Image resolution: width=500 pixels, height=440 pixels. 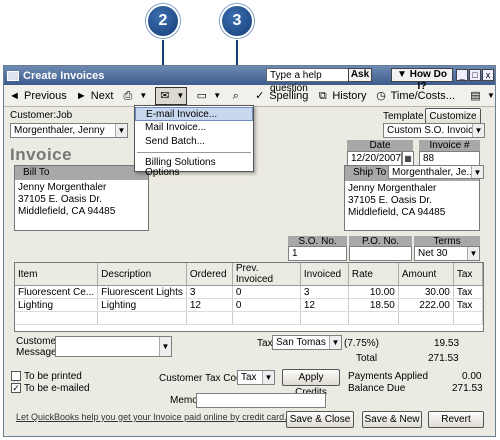 I want to click on print-button: ⎙ ▼, so click(x=134, y=95).